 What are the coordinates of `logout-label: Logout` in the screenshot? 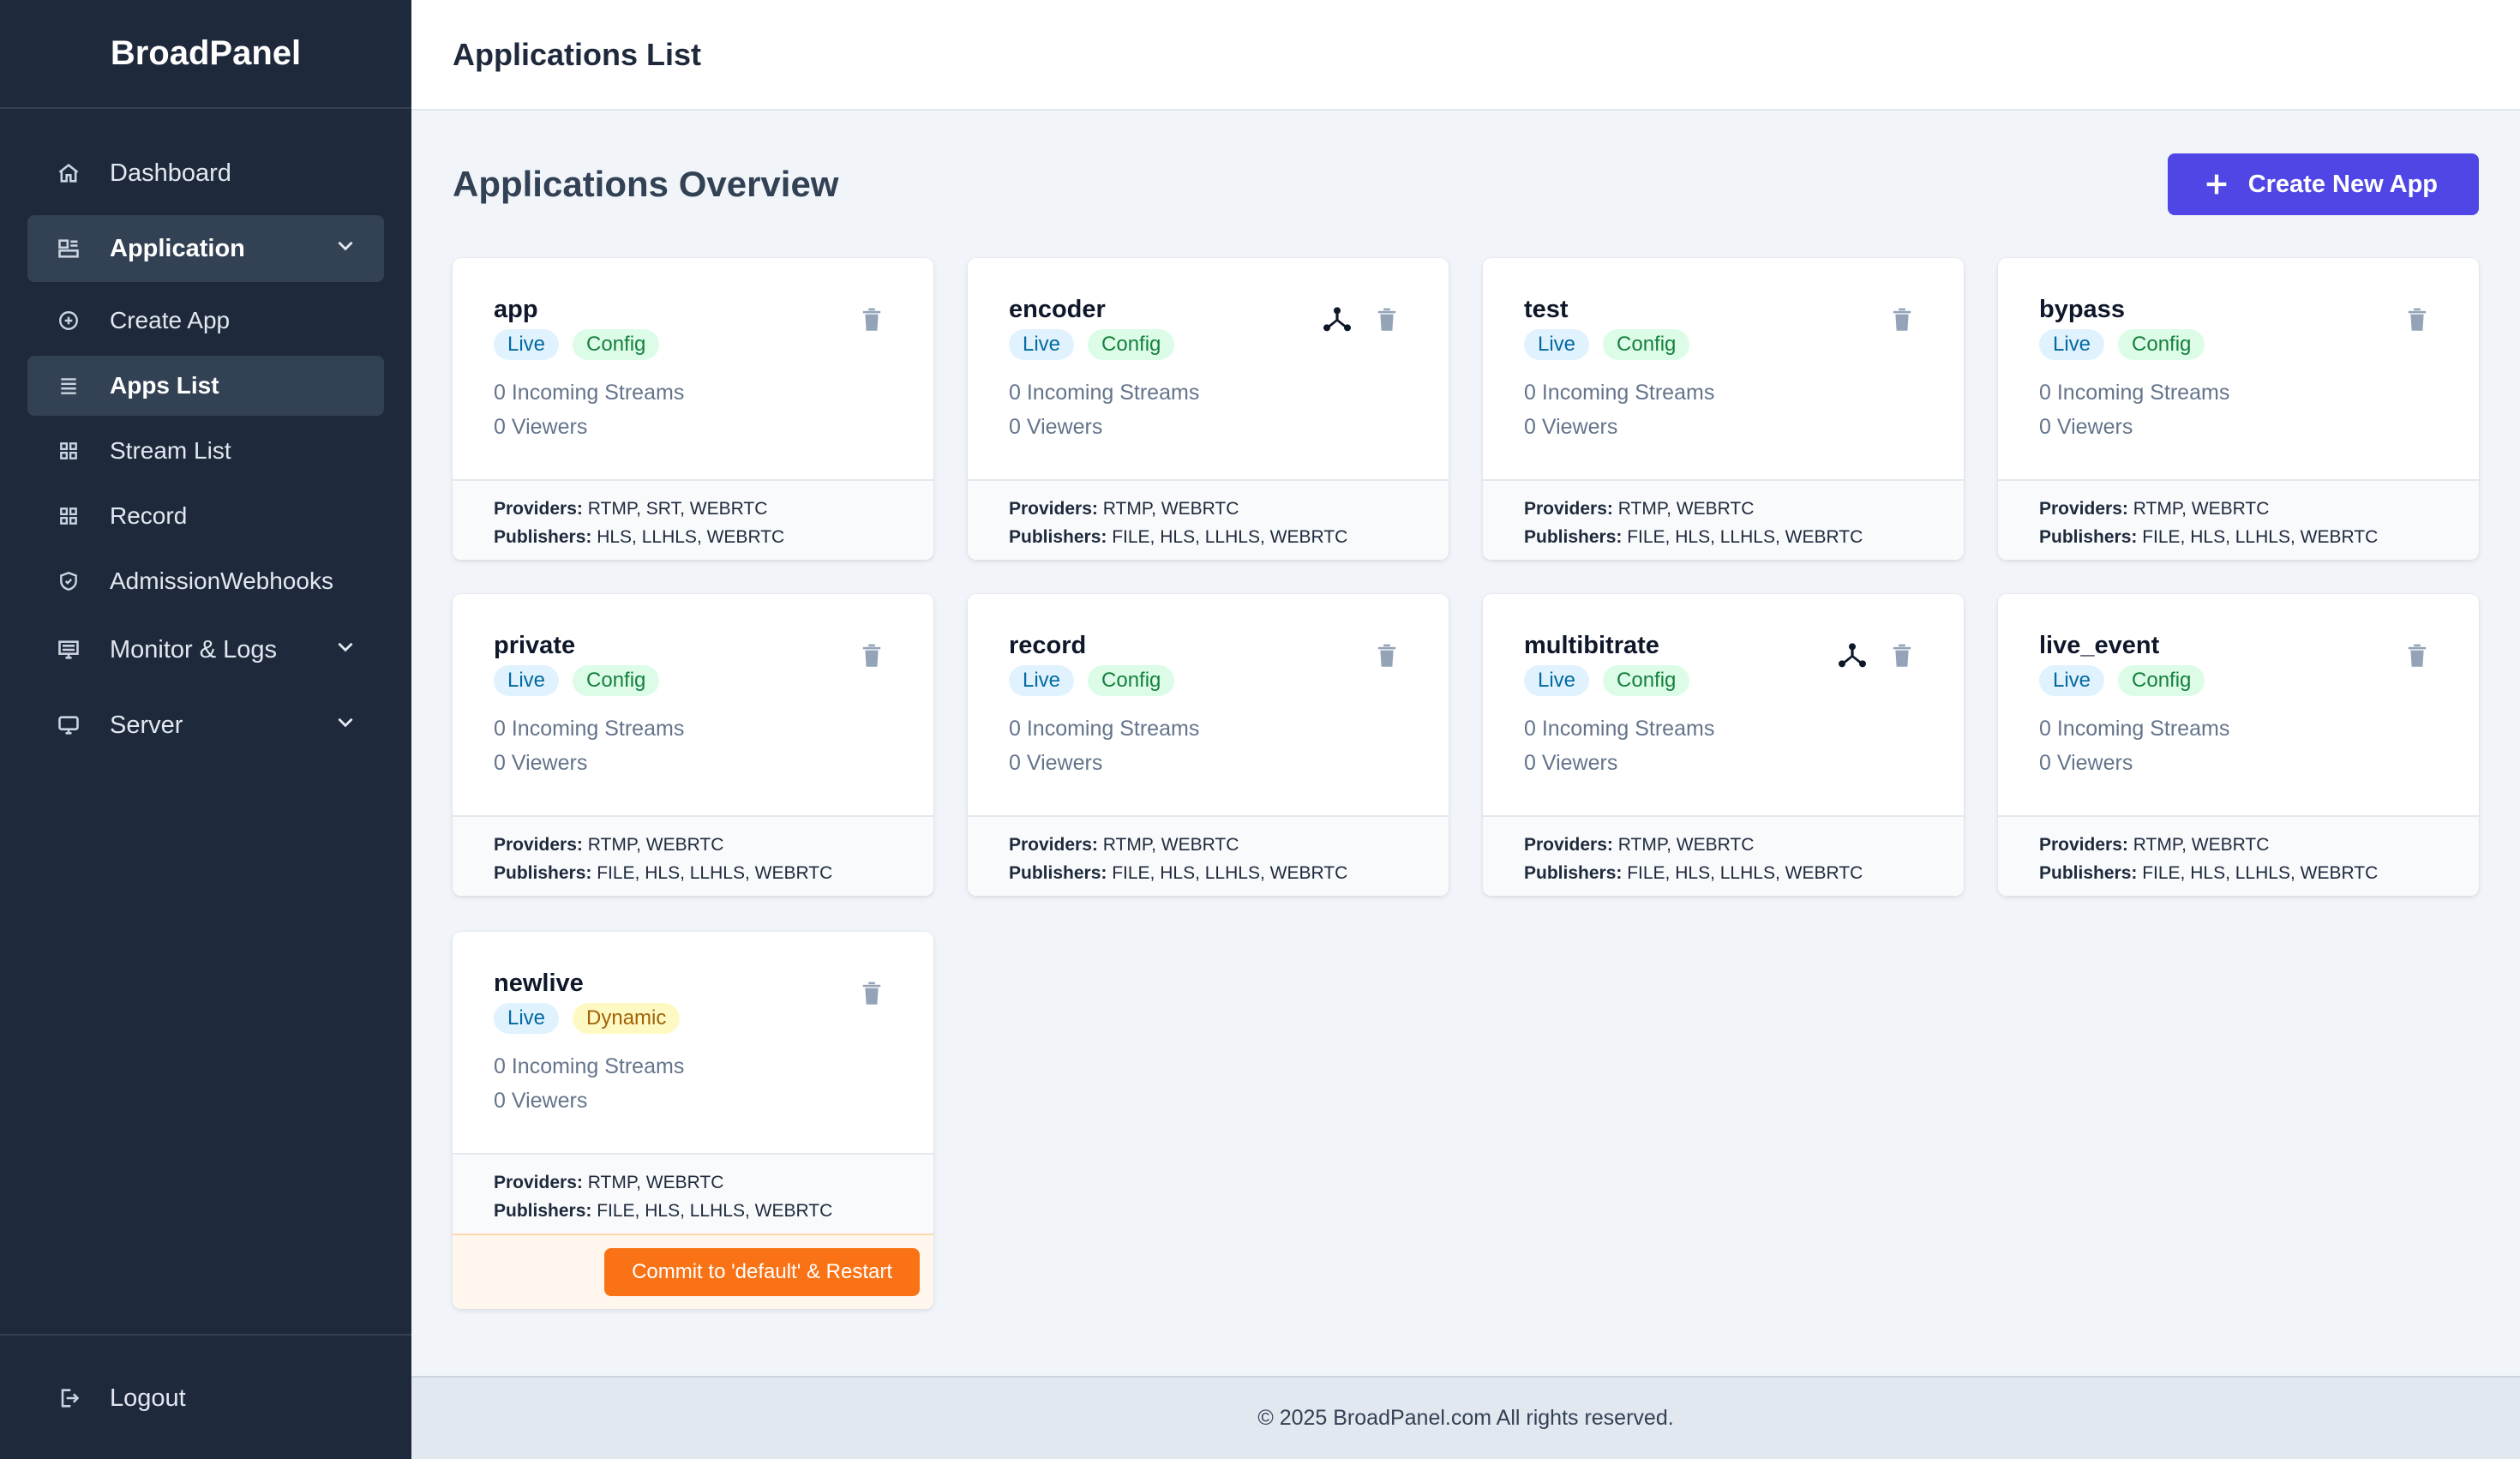 It's located at (148, 1398).